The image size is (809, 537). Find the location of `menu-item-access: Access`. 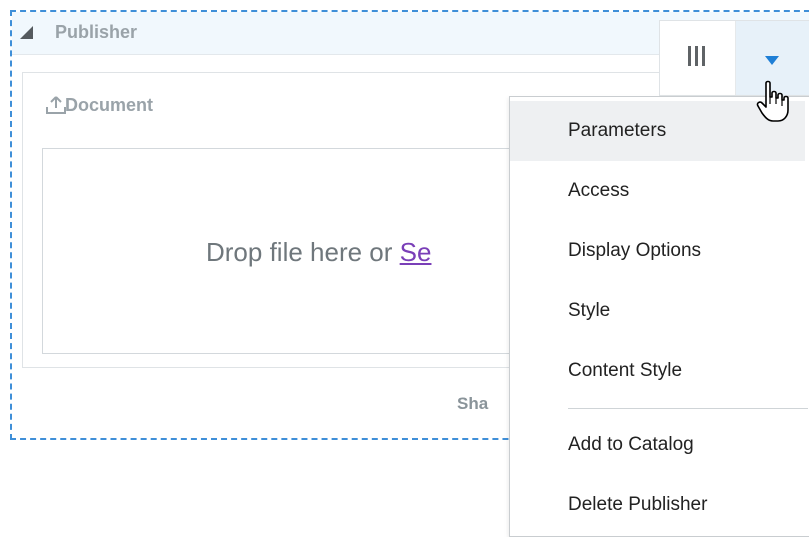

menu-item-access: Access is located at coordinates (657, 191).